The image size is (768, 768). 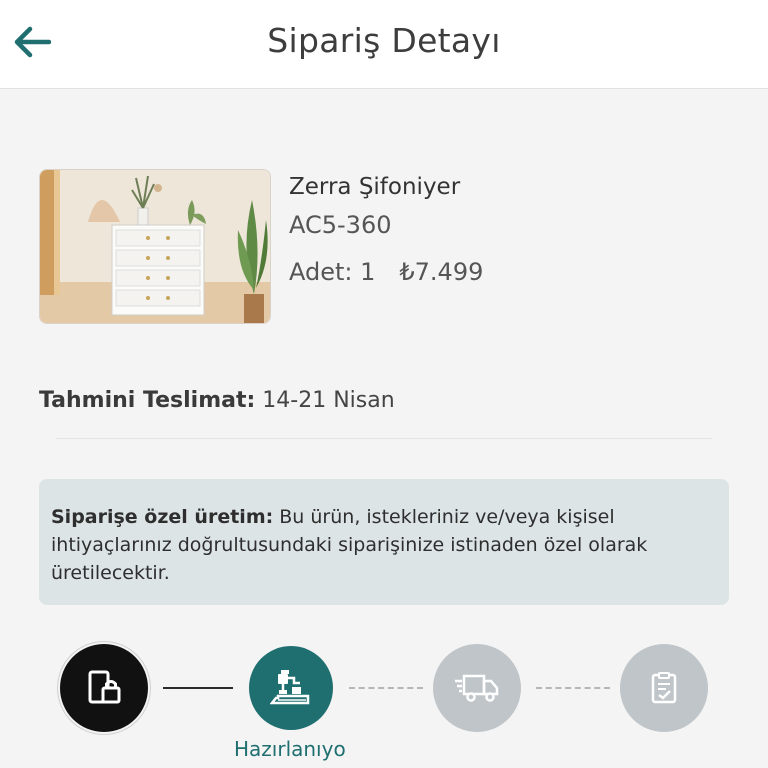 I want to click on delivery-truck-icon, so click(x=477, y=688).